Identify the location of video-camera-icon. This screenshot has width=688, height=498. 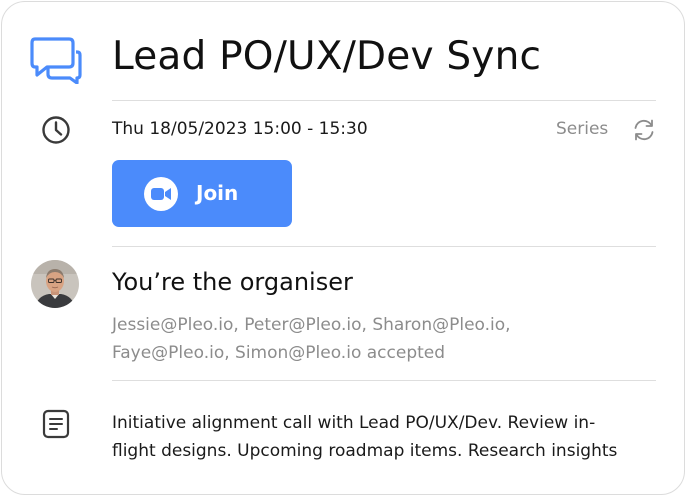
(161, 194).